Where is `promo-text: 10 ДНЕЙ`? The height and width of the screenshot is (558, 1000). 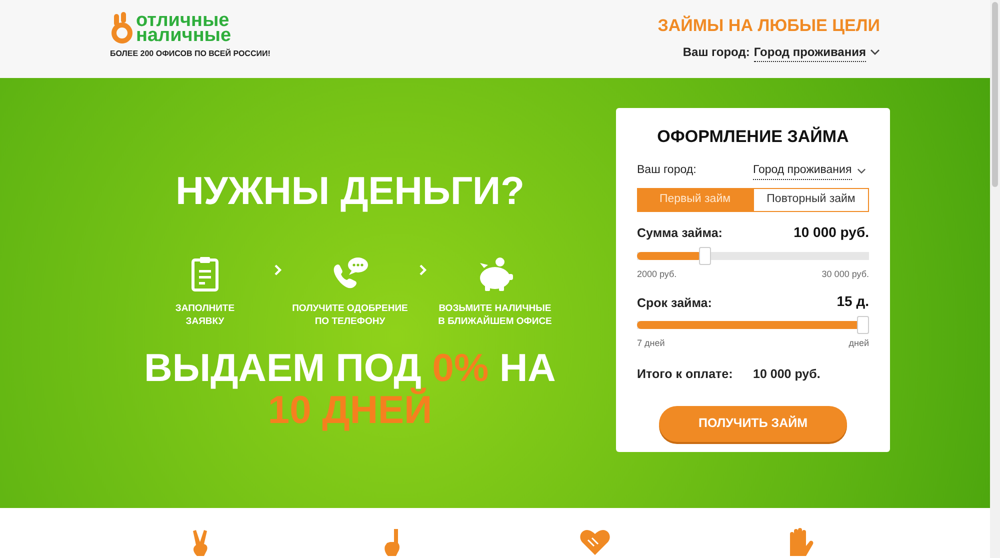
promo-text: 10 ДНЕЙ is located at coordinates (350, 410).